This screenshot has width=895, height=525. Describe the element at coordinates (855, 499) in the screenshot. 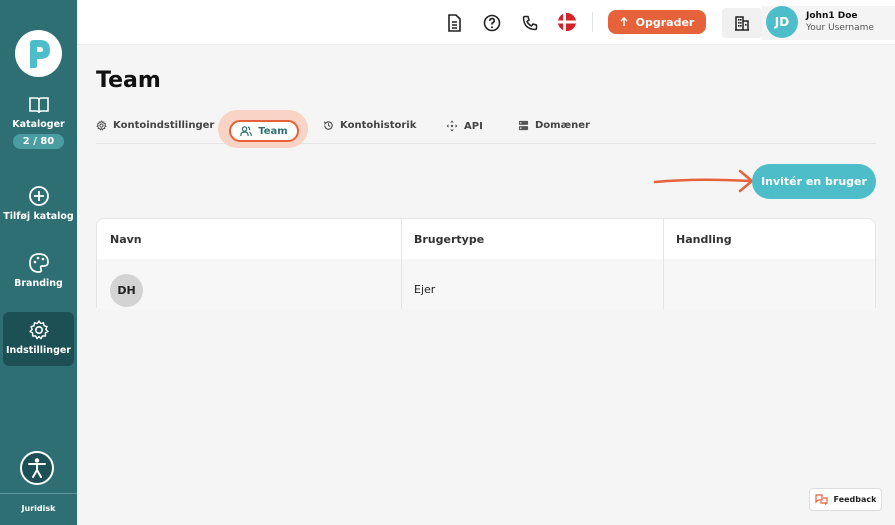

I see `feedback-label: Feedback` at that location.